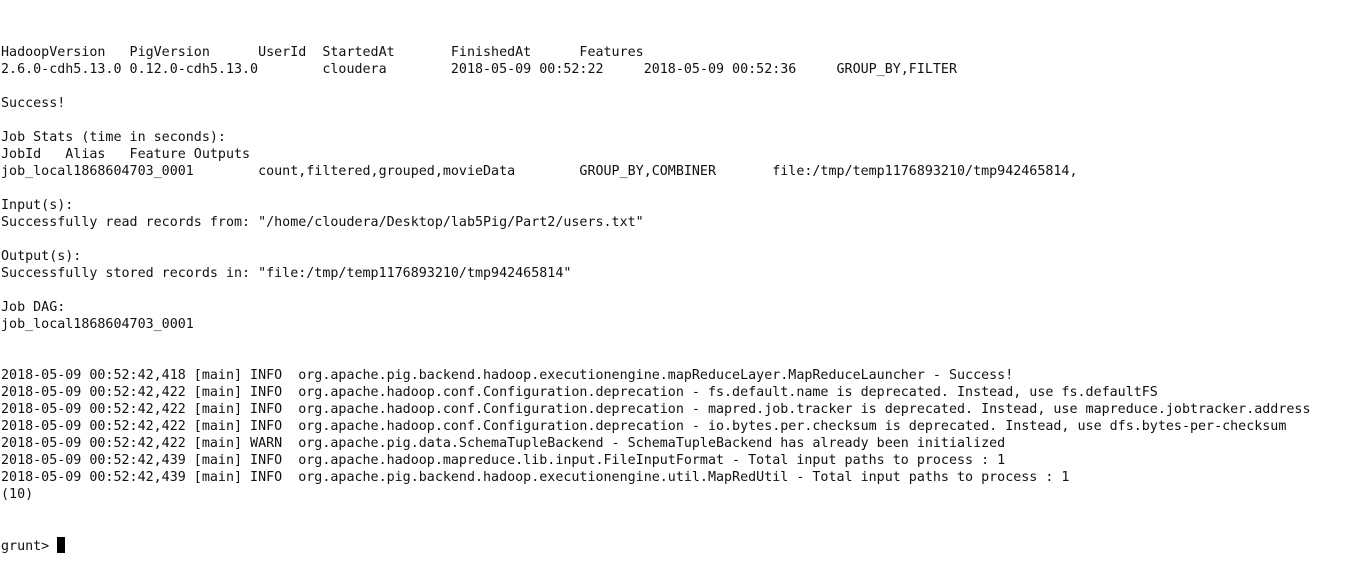  I want to click on text-cursor, so click(61, 545).